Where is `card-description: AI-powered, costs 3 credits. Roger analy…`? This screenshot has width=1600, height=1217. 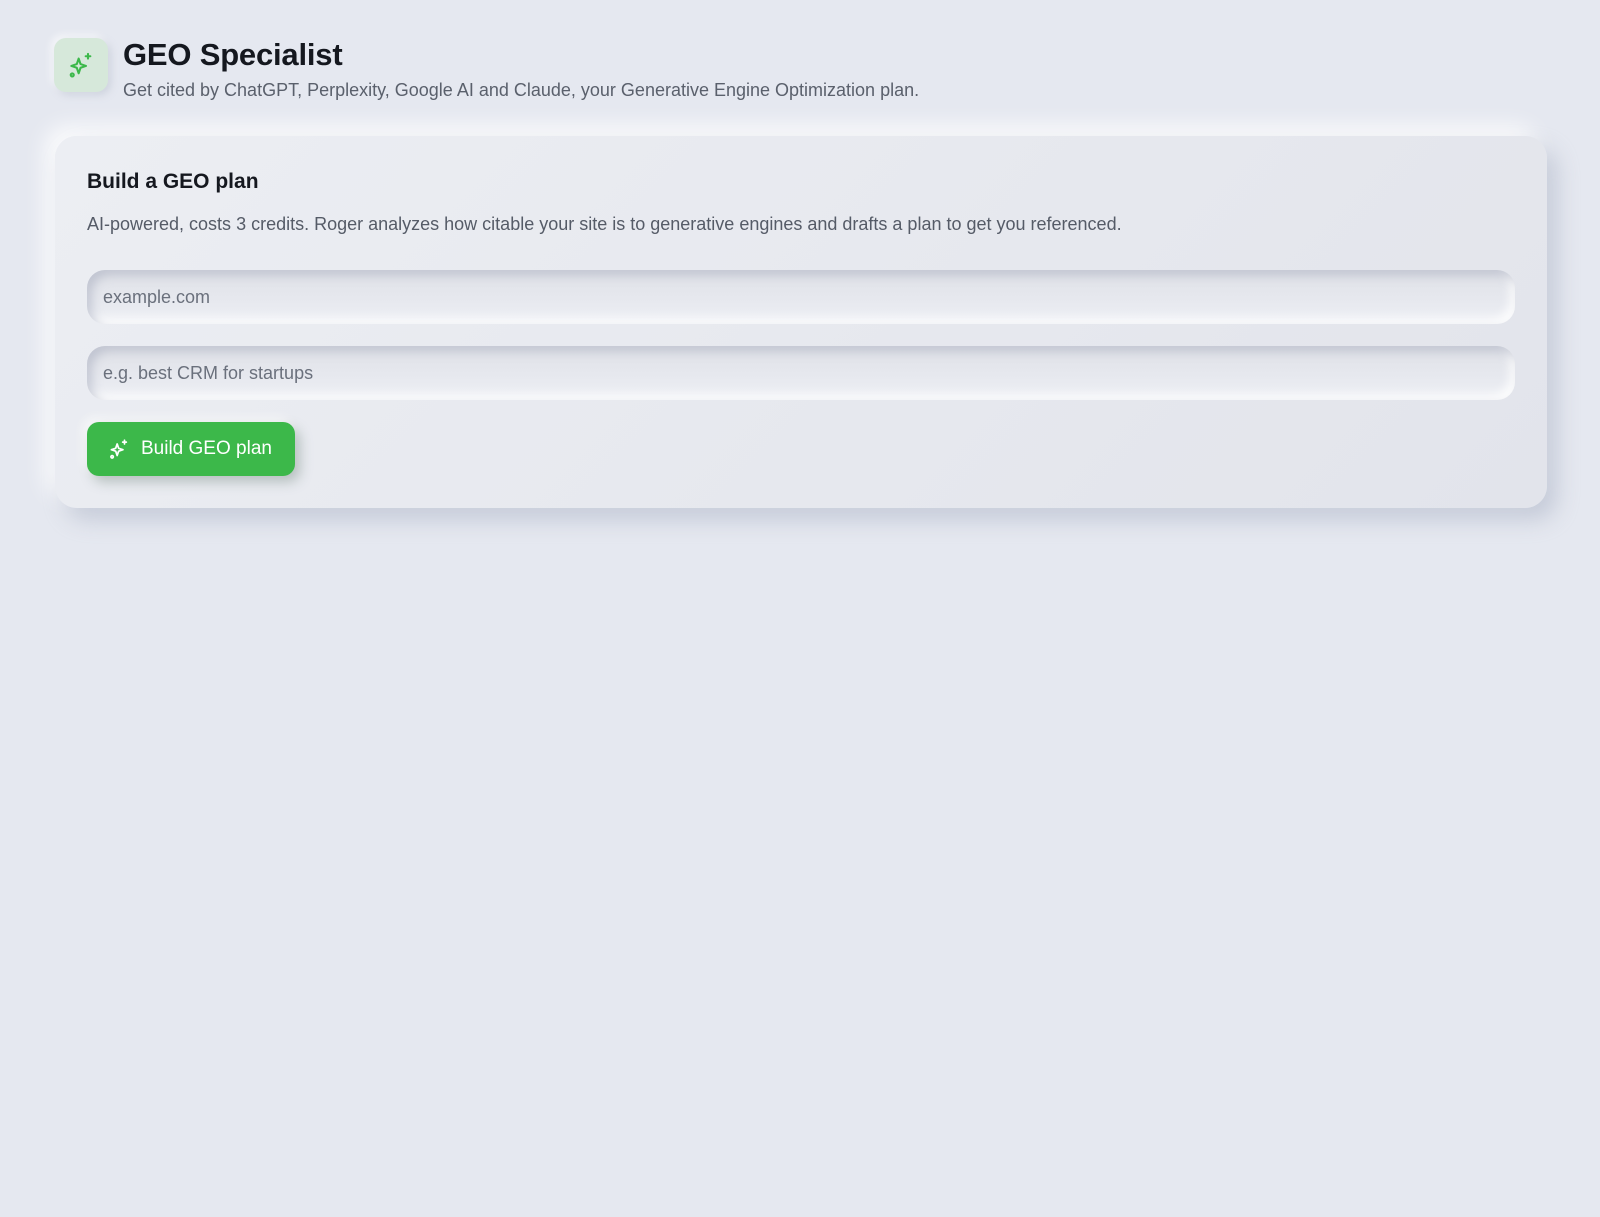
card-description: AI-powered, costs 3 credits. Roger analy… is located at coordinates (604, 224).